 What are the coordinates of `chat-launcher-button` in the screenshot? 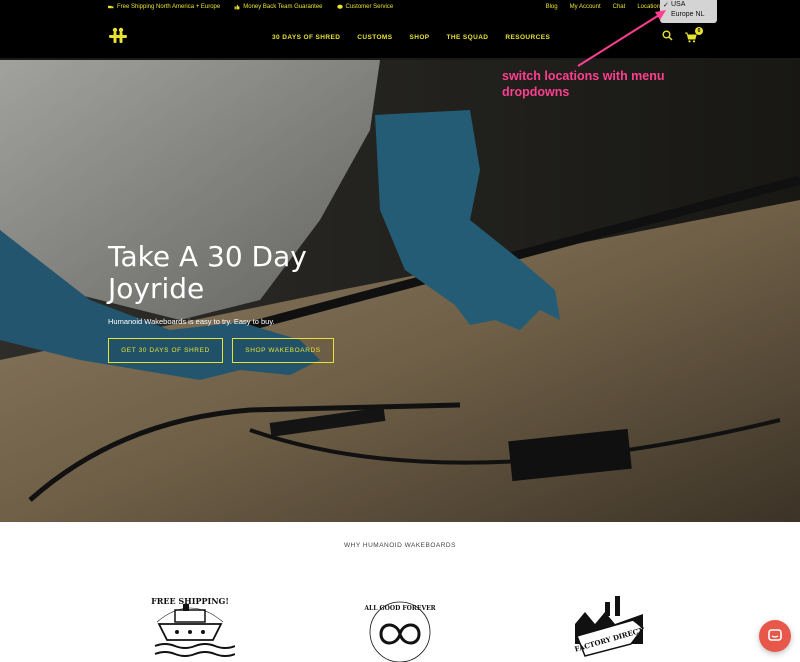 It's located at (775, 636).